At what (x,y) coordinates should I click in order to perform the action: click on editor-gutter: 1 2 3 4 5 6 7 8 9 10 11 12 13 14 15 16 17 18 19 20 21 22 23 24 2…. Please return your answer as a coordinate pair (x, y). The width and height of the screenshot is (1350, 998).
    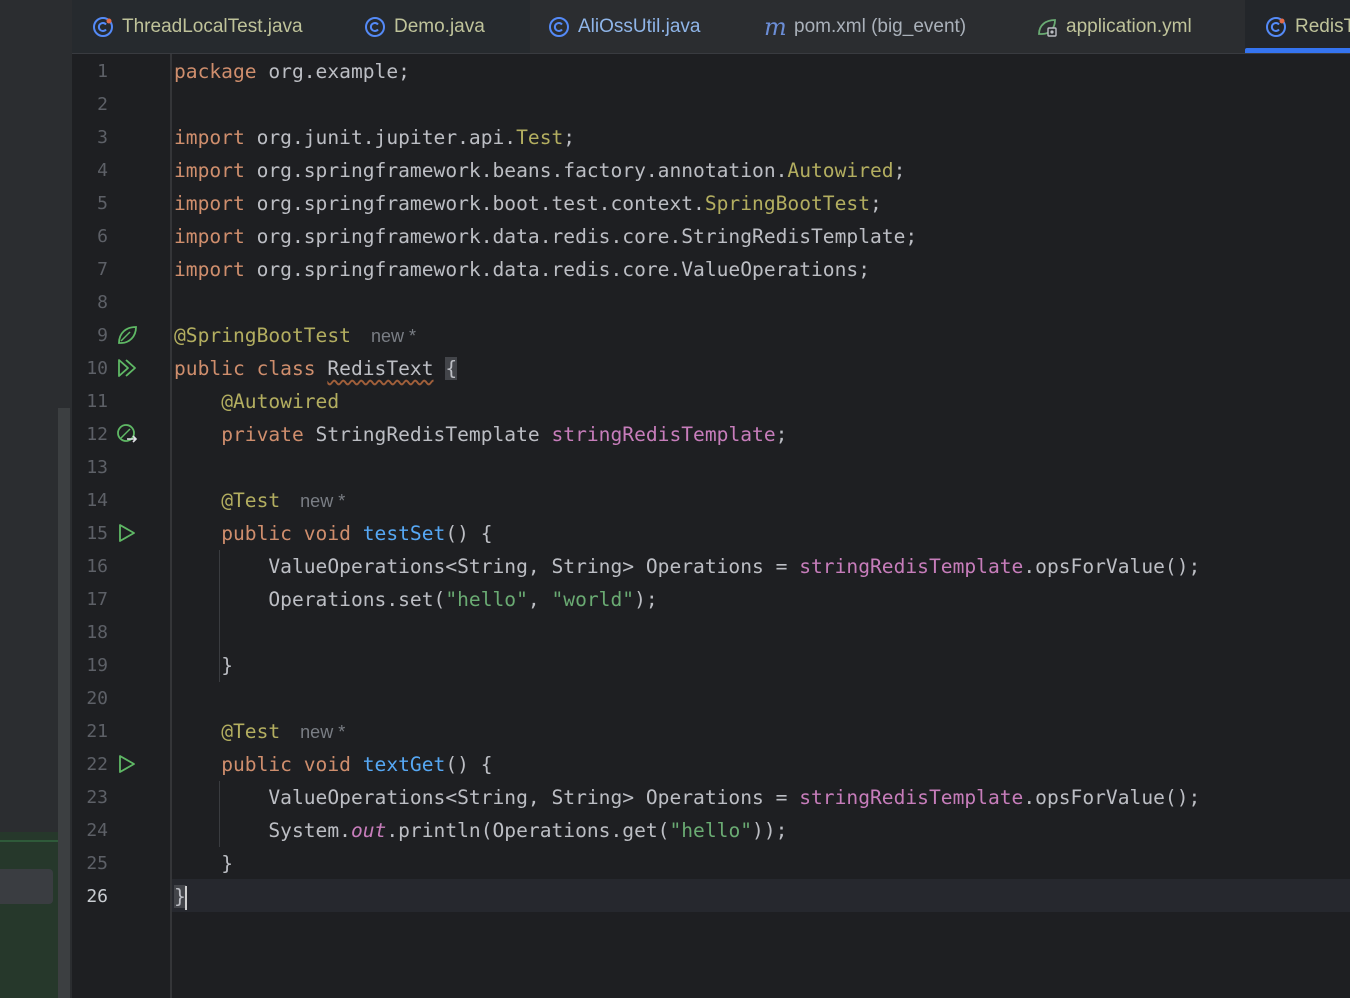
    Looking at the image, I should click on (121, 526).